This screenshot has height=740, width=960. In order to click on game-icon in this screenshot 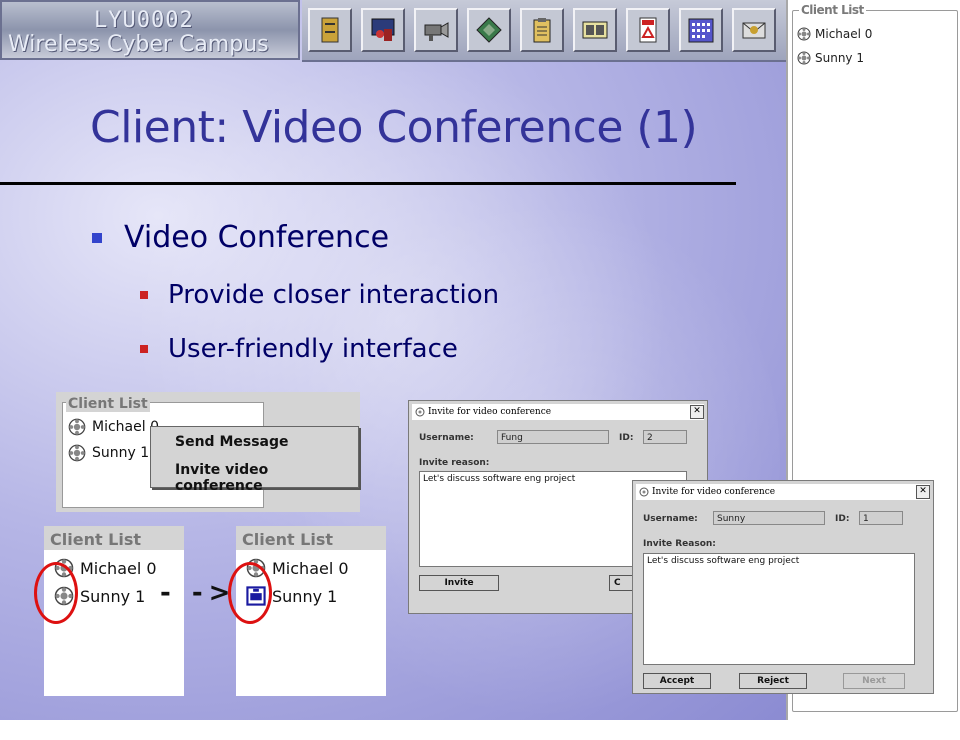, I will do `click(489, 30)`.